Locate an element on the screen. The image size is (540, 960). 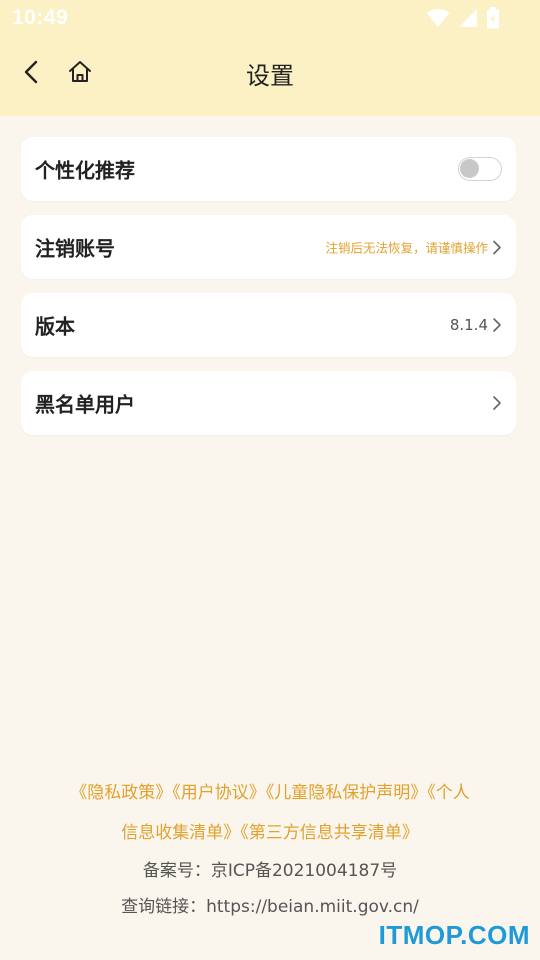
user-agreement-link: 《用户协议》 is located at coordinates (219, 793).